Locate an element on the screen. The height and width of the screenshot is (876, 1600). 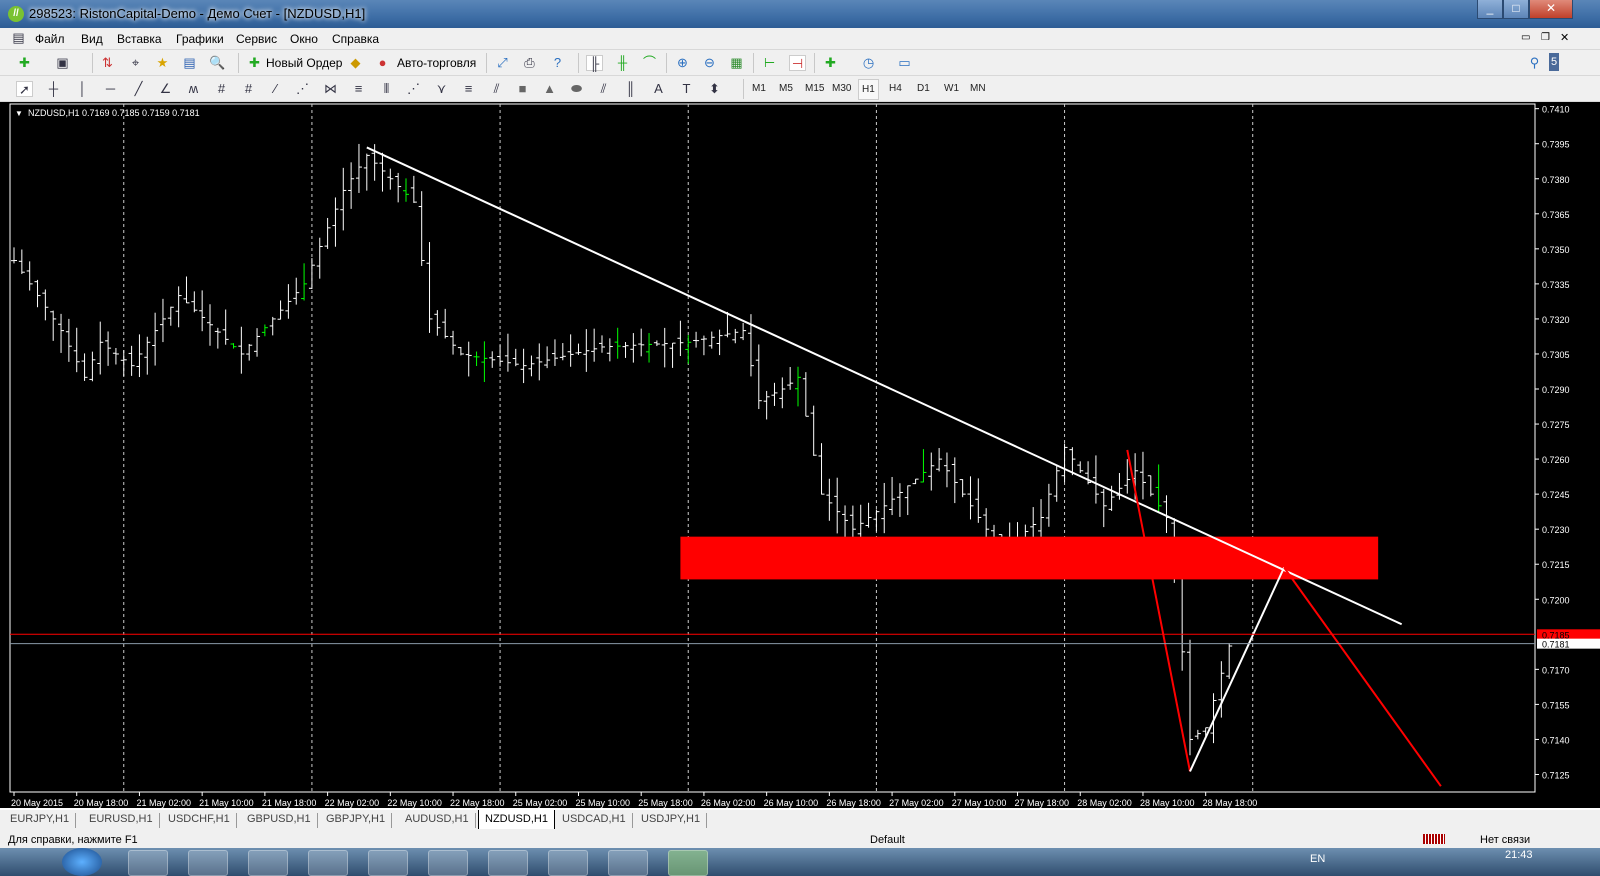
timeframe-h4: H4 is located at coordinates (895, 88).